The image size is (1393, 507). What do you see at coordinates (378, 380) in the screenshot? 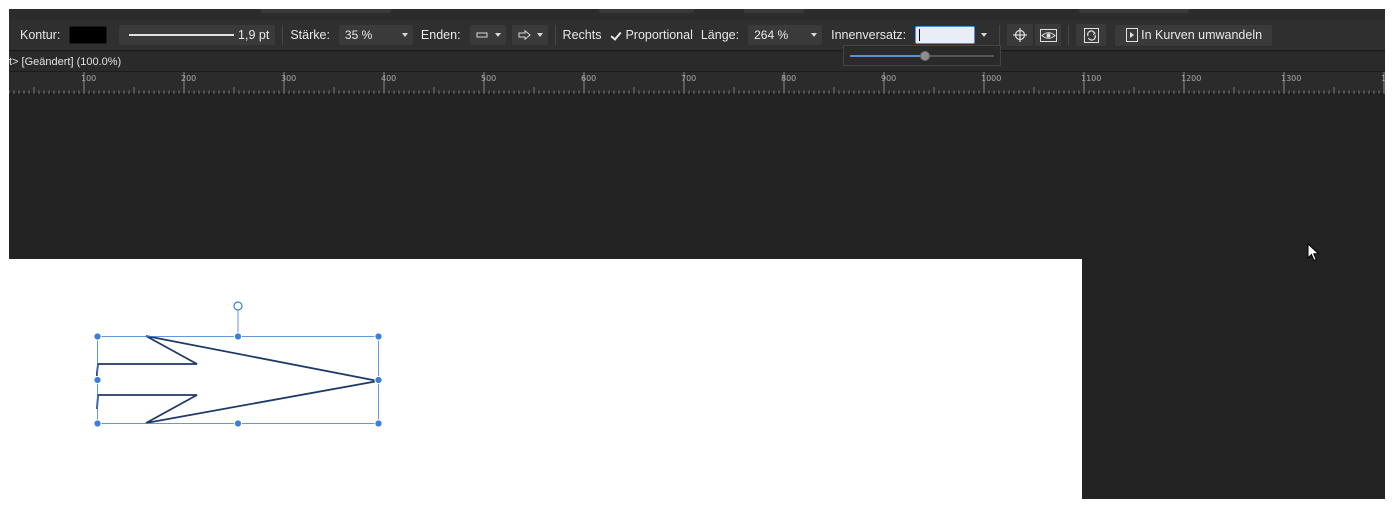
I see `resize-handle-right` at bounding box center [378, 380].